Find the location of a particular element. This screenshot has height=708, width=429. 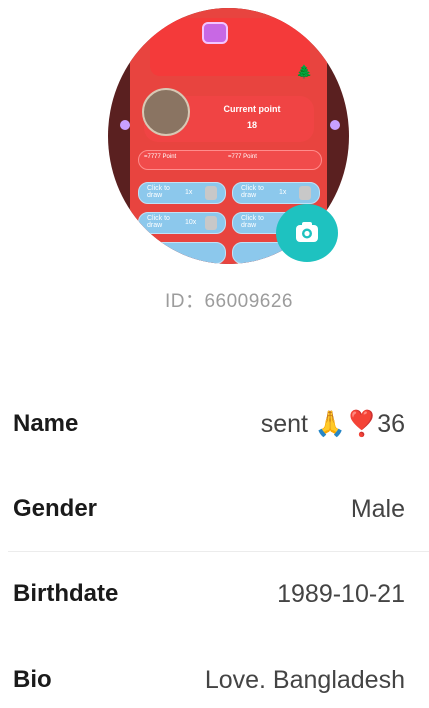

user-id: ID：66009626 is located at coordinates (229, 301).